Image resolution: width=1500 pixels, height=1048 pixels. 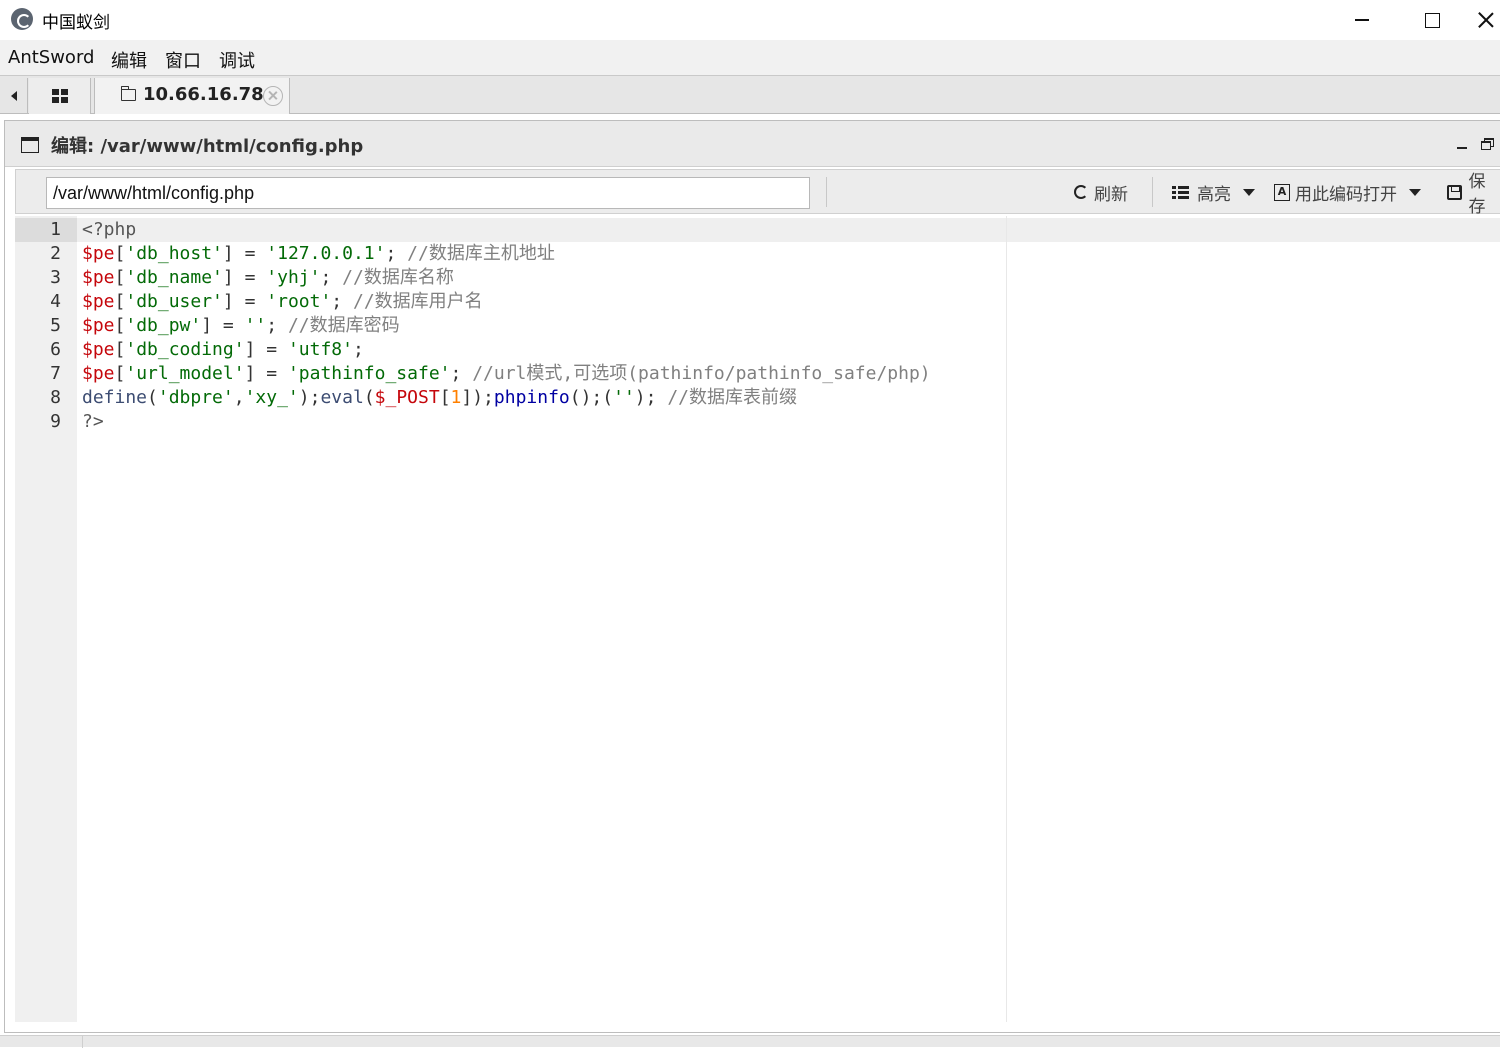 I want to click on window-titlebar: 中国蚁剑, so click(x=750, y=20).